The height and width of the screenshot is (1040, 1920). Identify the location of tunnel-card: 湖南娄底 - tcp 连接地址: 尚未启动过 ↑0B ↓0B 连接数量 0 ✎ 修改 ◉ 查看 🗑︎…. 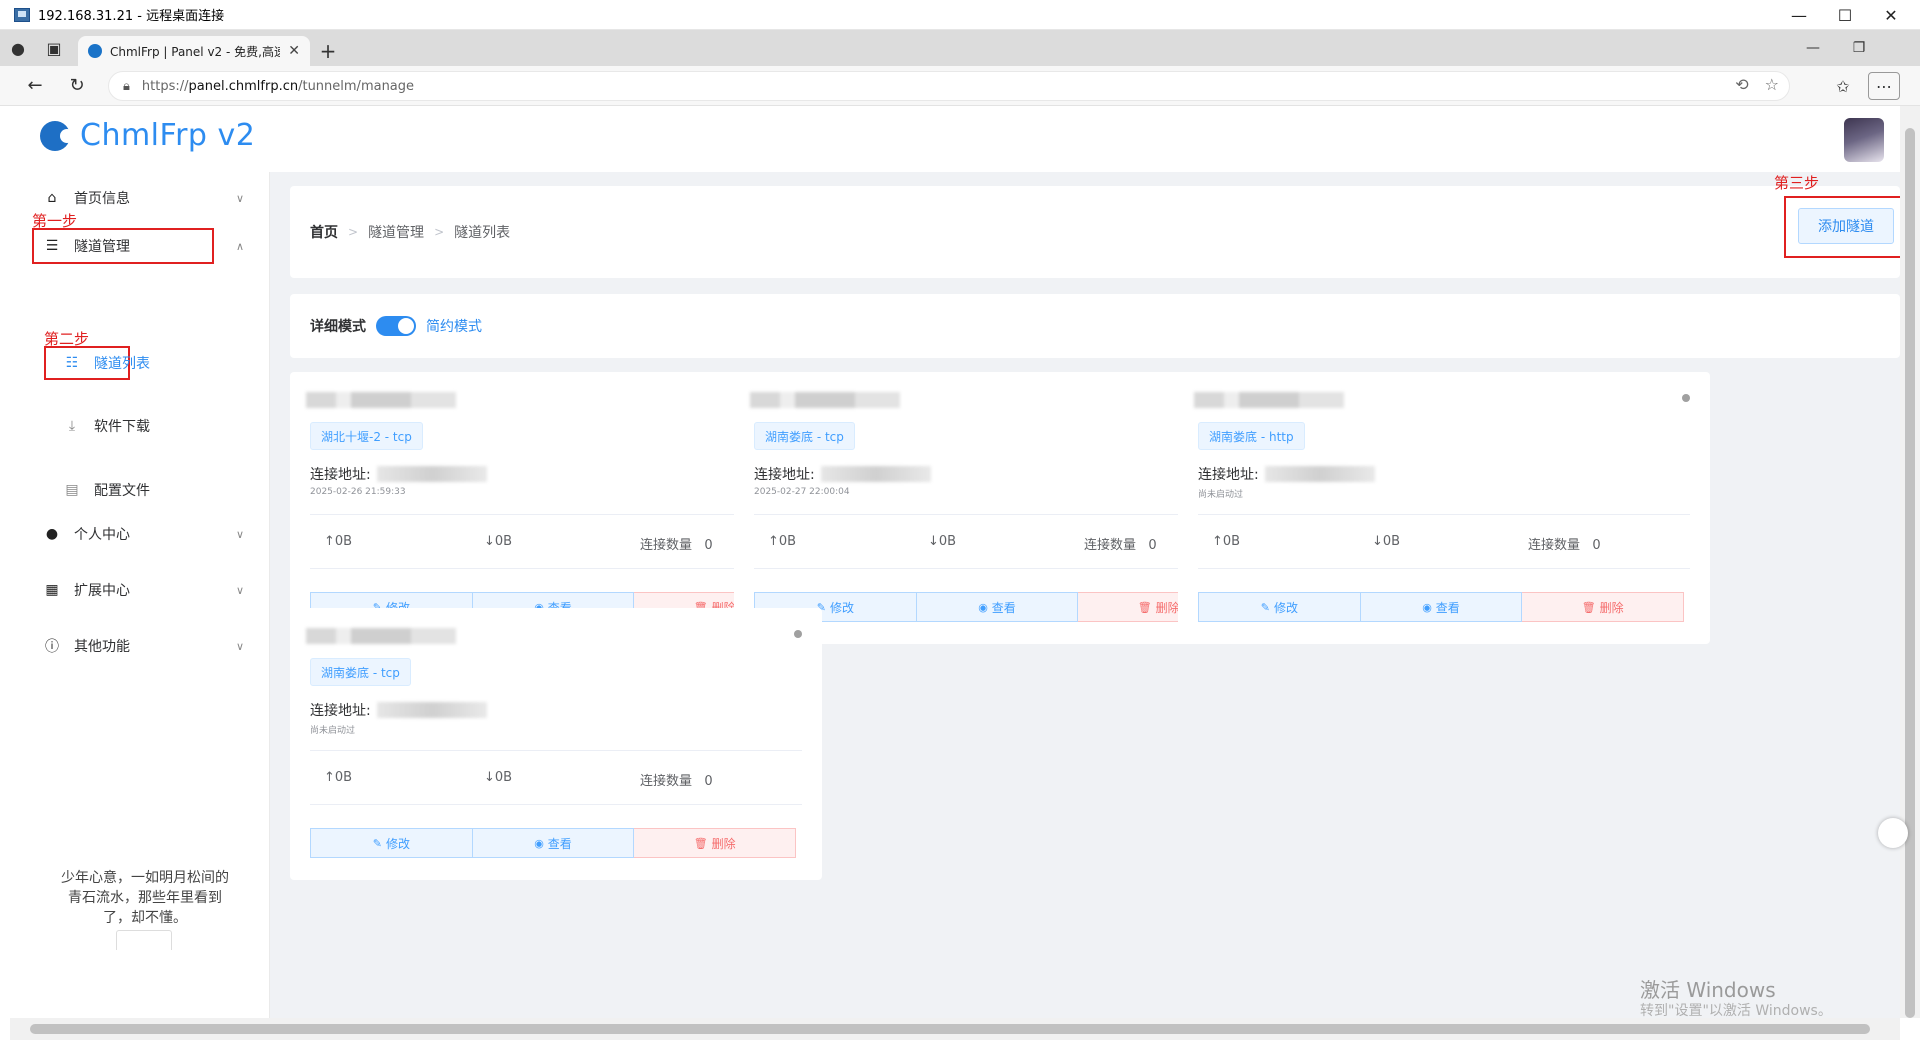
(556, 744).